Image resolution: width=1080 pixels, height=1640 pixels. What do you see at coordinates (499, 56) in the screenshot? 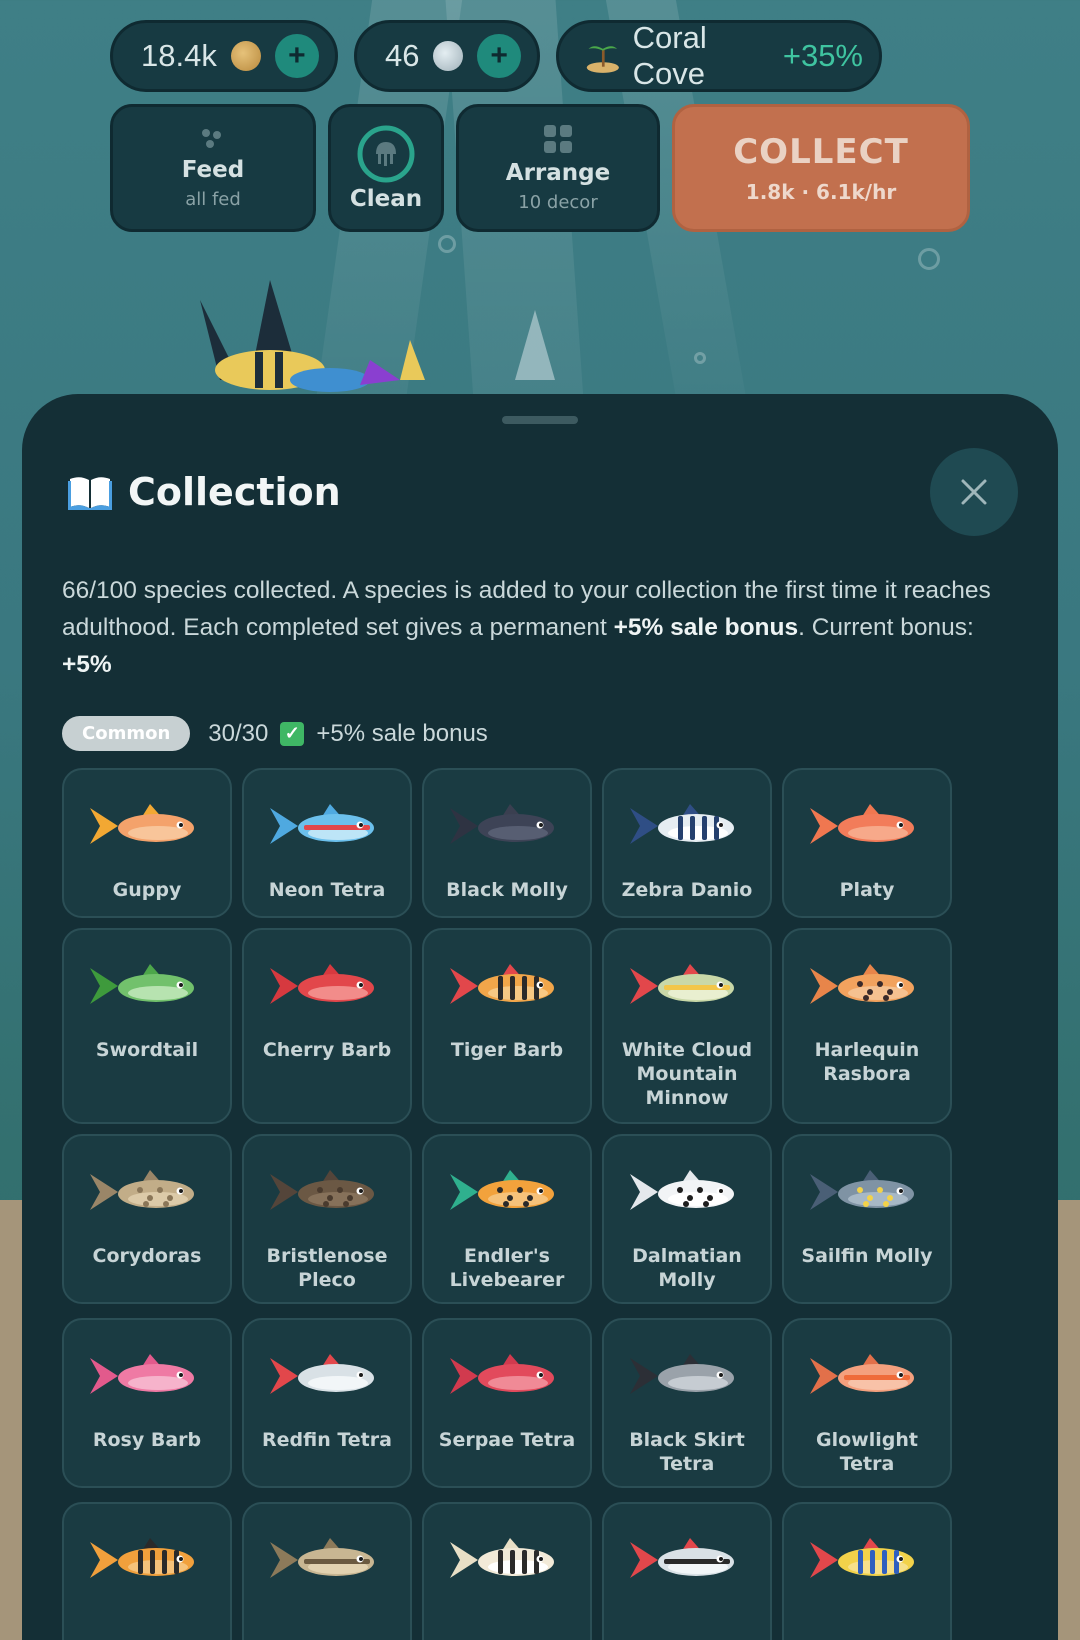
I see `buy-pearls-button: +` at bounding box center [499, 56].